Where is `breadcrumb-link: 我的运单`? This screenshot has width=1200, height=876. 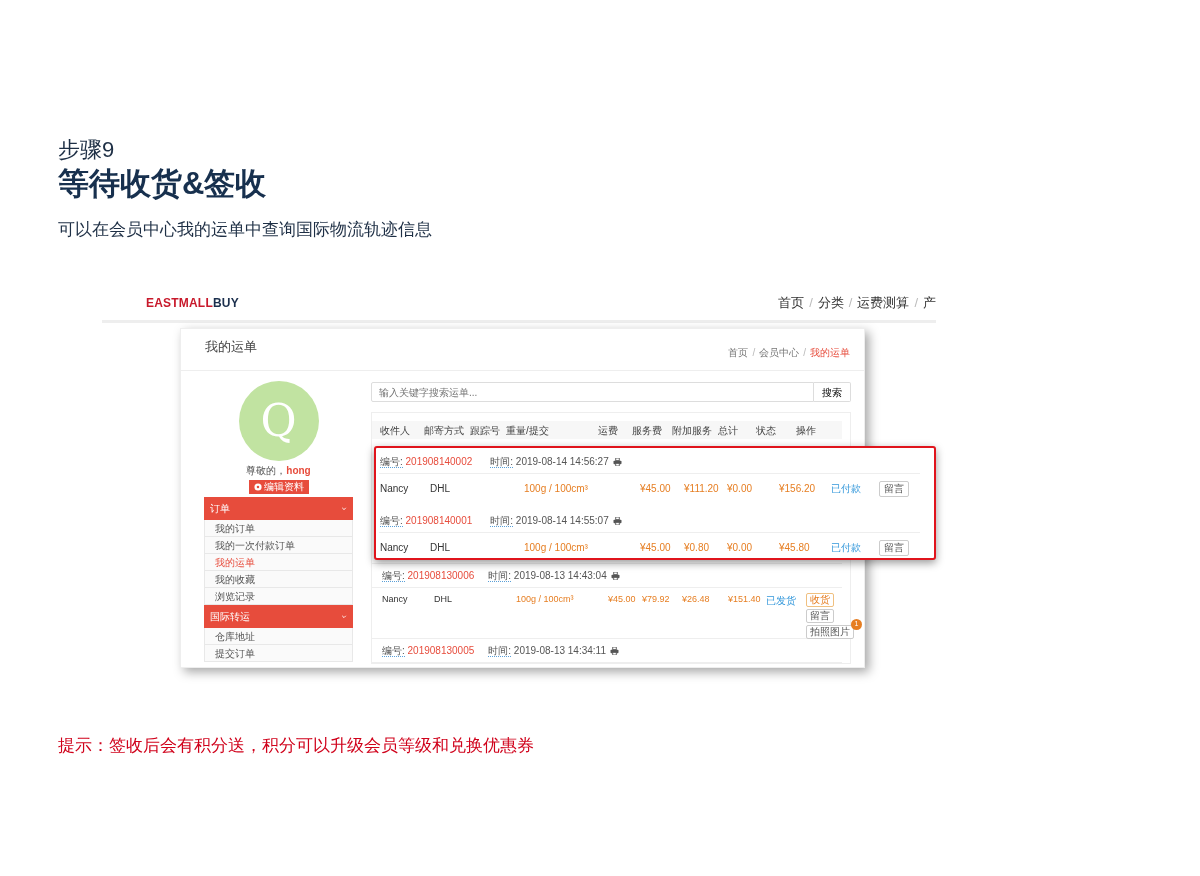
breadcrumb-link: 我的运单 is located at coordinates (830, 357).